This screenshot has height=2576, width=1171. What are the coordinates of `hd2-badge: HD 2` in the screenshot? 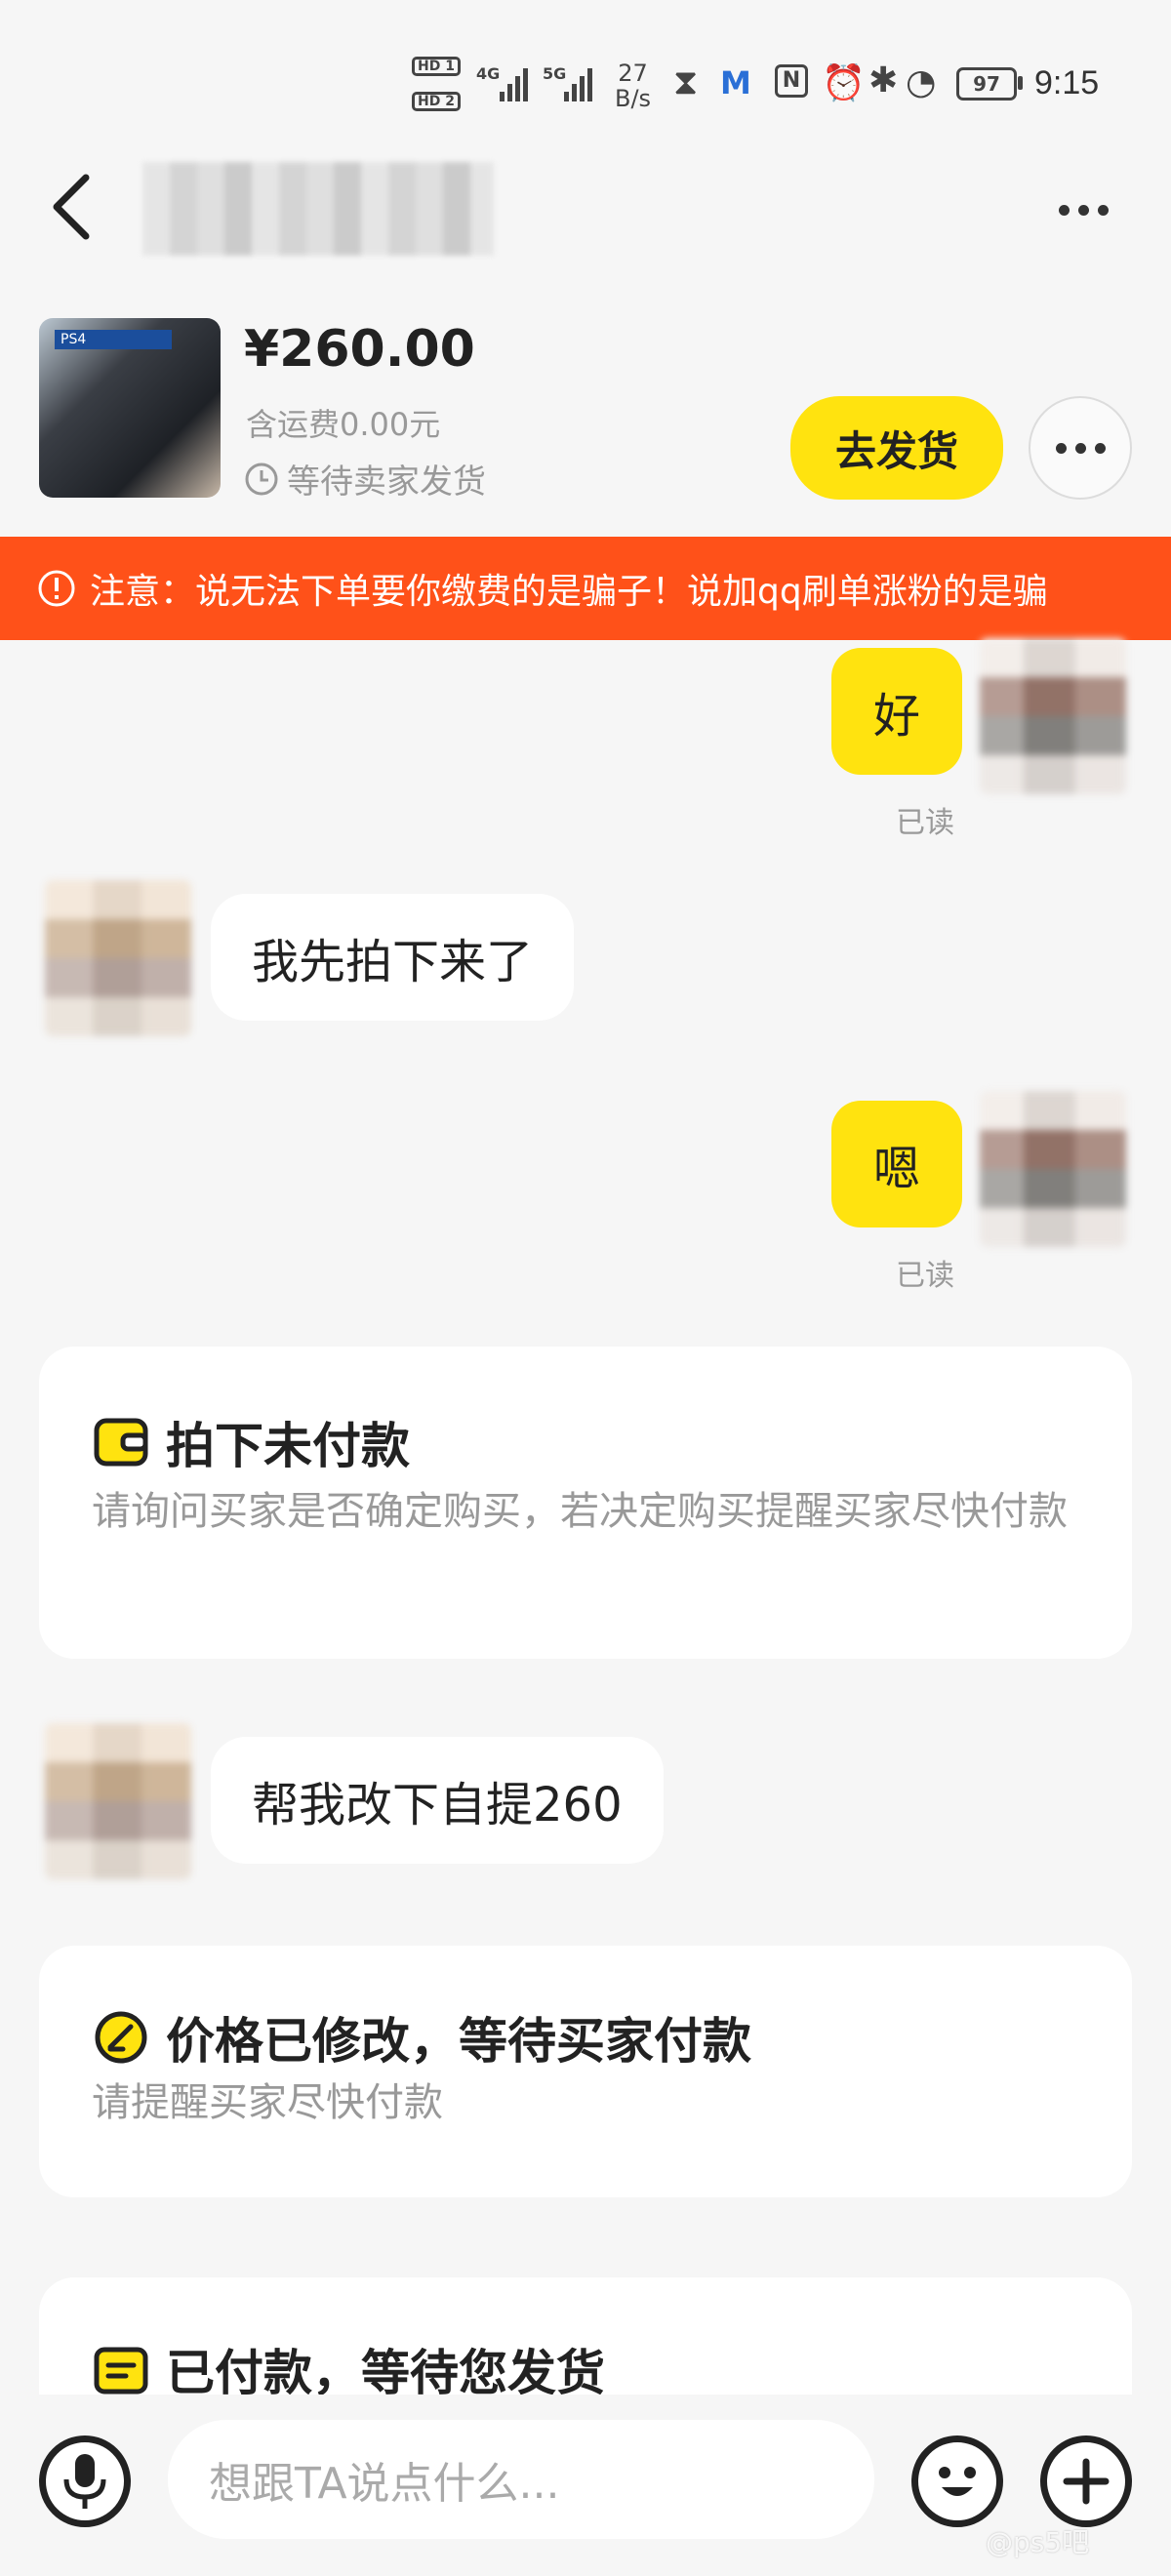 It's located at (436, 101).